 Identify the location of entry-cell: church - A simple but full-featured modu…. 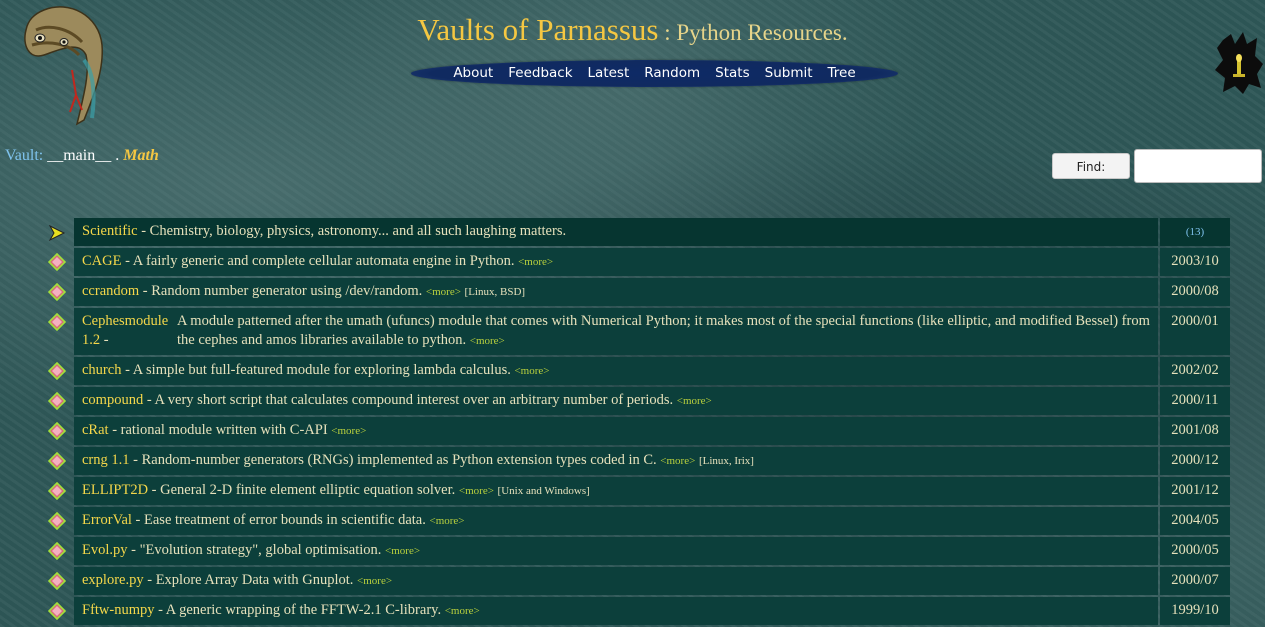
(616, 371).